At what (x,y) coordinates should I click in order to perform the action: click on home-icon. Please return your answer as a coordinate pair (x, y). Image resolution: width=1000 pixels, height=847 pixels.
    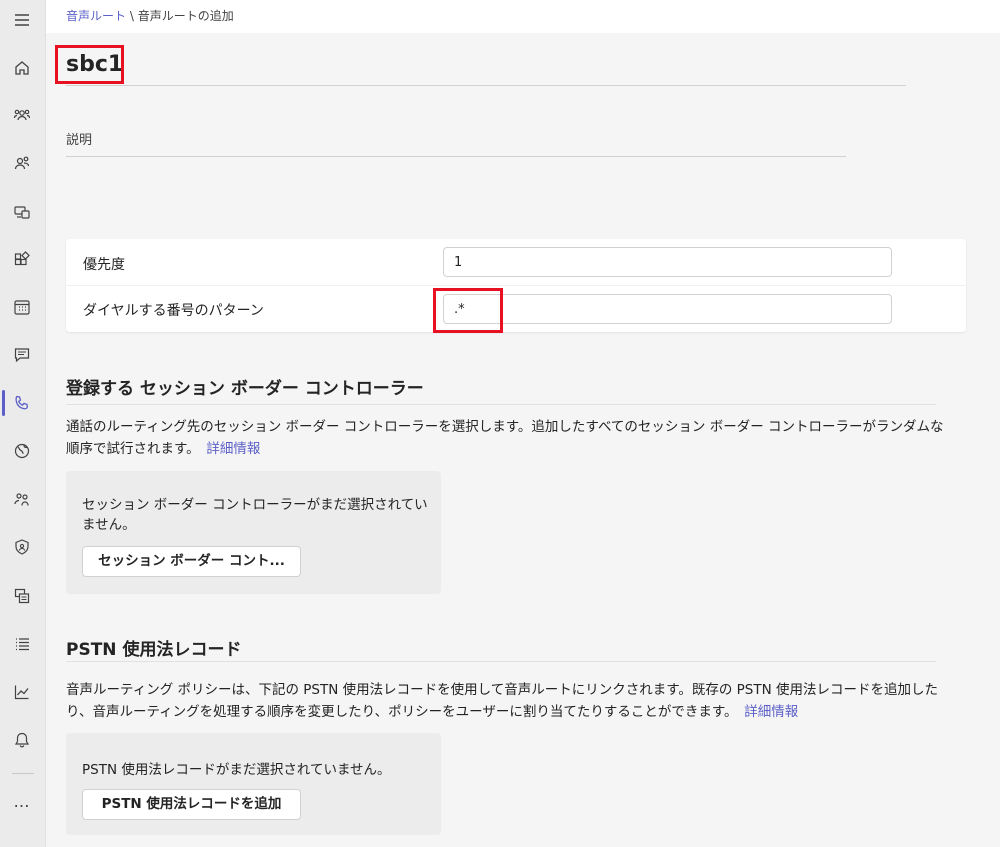
    Looking at the image, I should click on (22, 68).